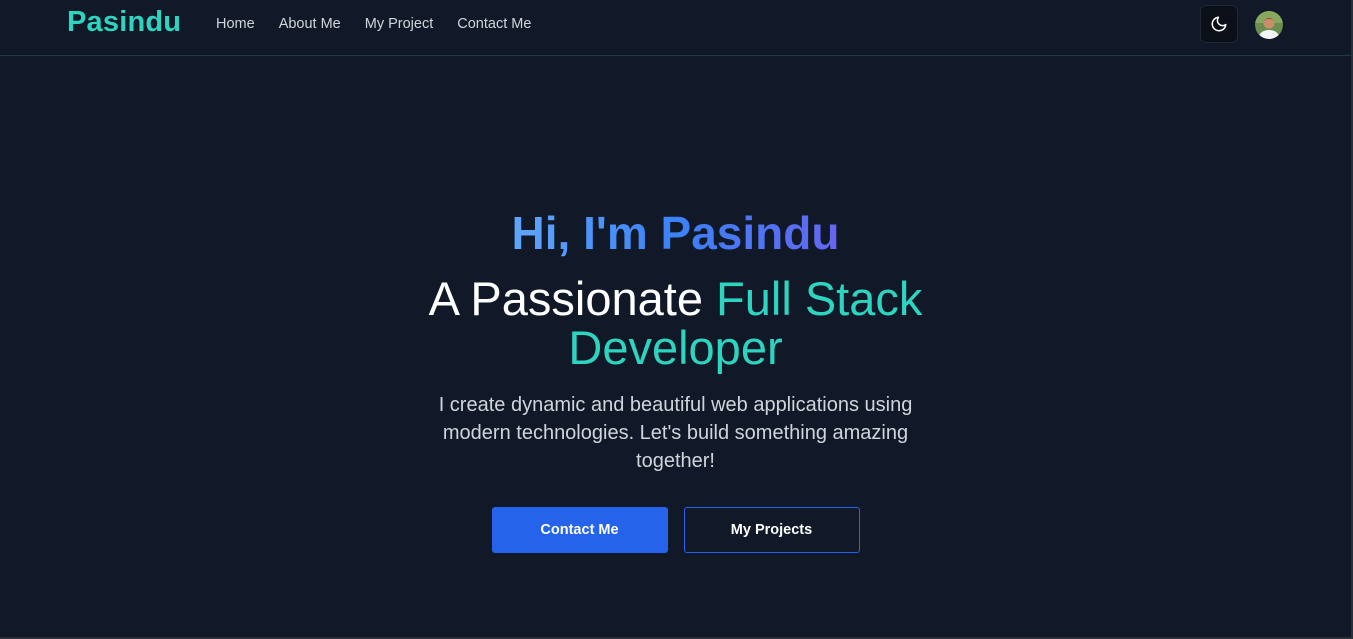 The height and width of the screenshot is (639, 1353). Describe the element at coordinates (1269, 25) in the screenshot. I see `profile-avatar` at that location.